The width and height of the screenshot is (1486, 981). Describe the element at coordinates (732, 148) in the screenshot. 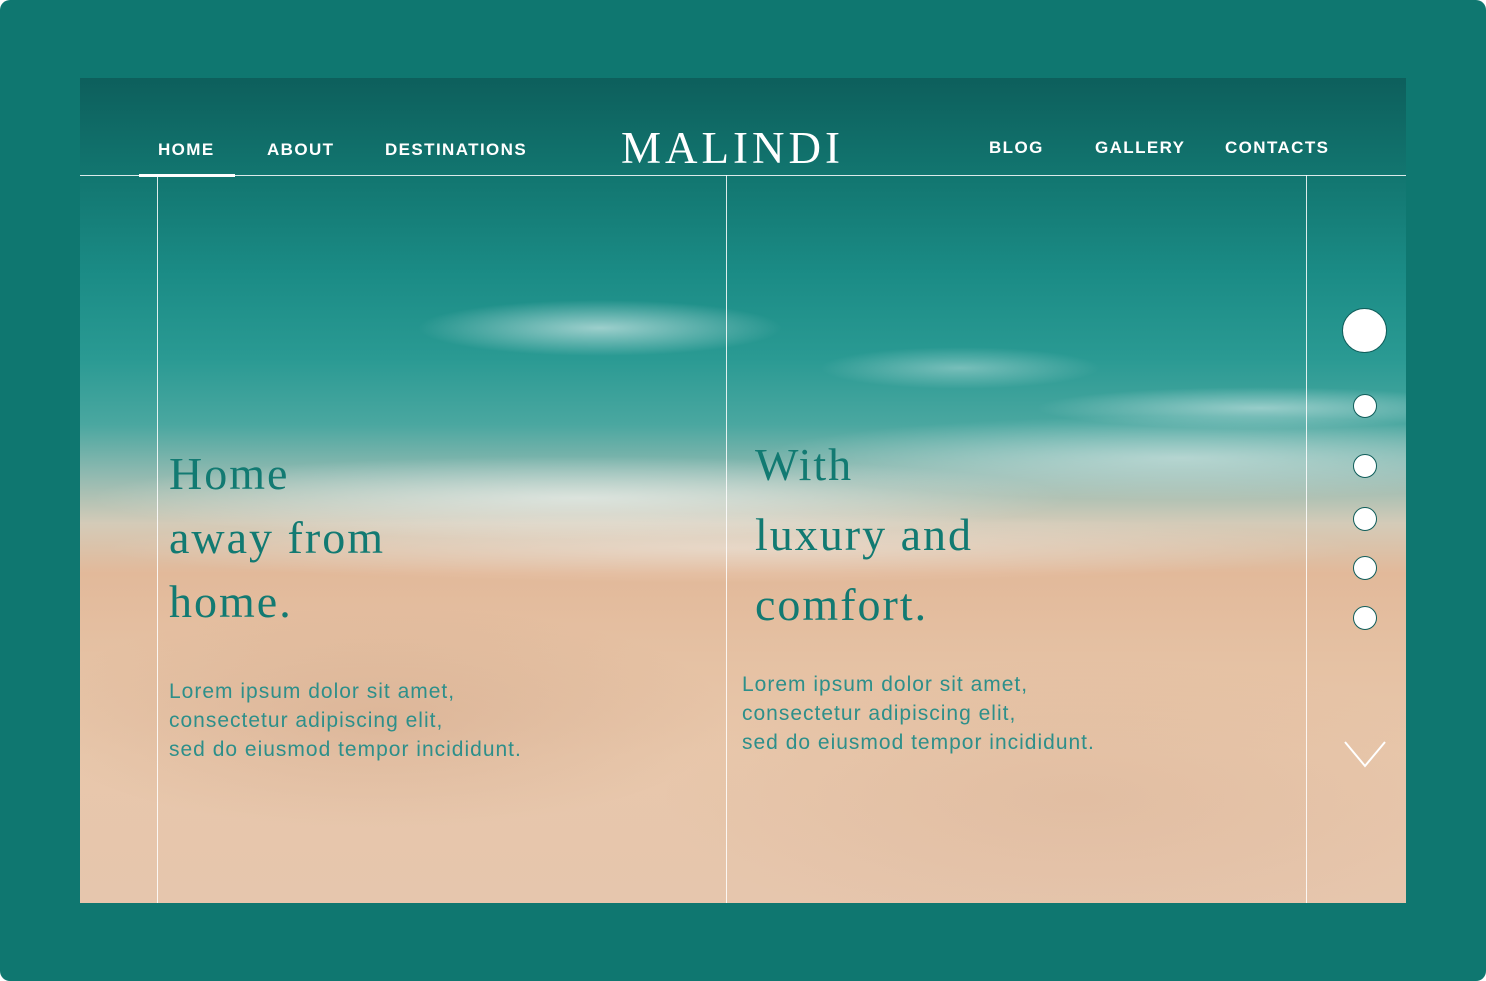

I see `site-logo: MALINDI` at that location.